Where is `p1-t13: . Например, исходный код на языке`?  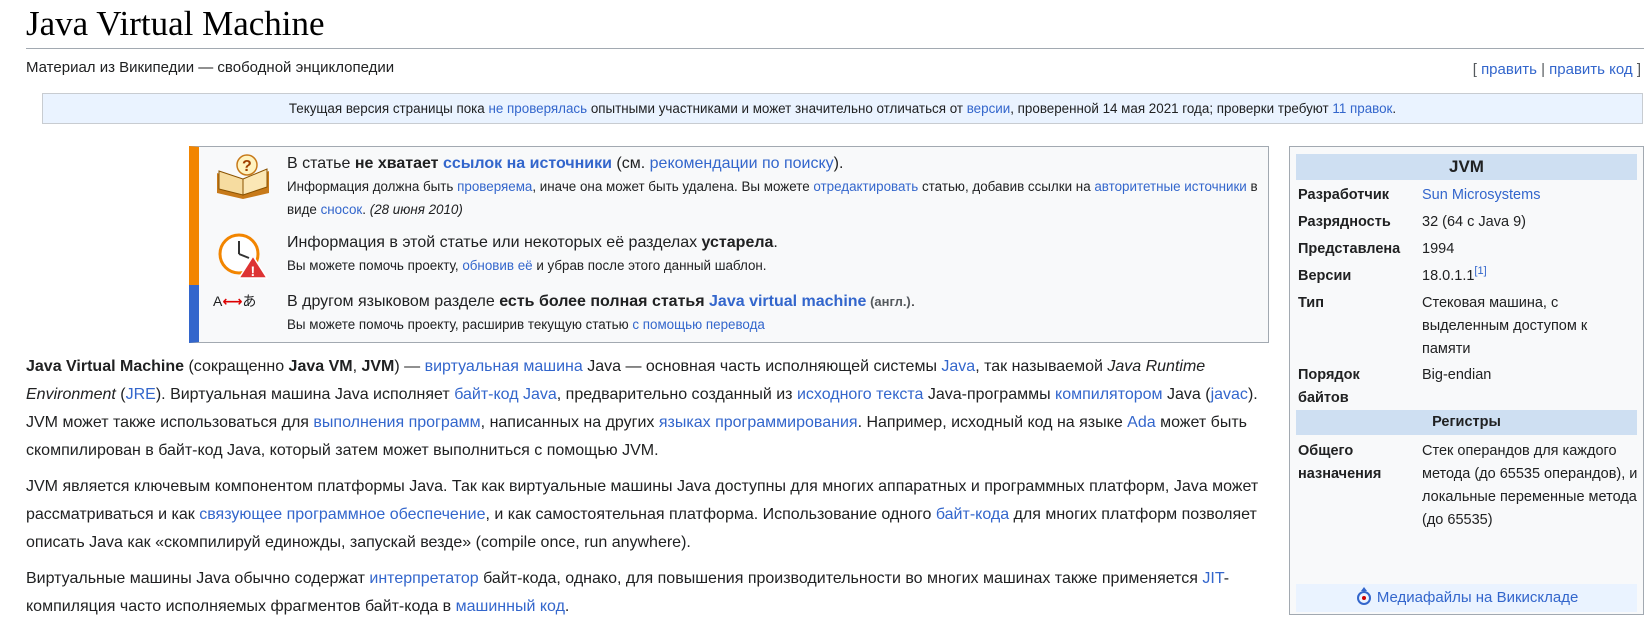
p1-t13: . Например, исходный код на языке is located at coordinates (992, 422).